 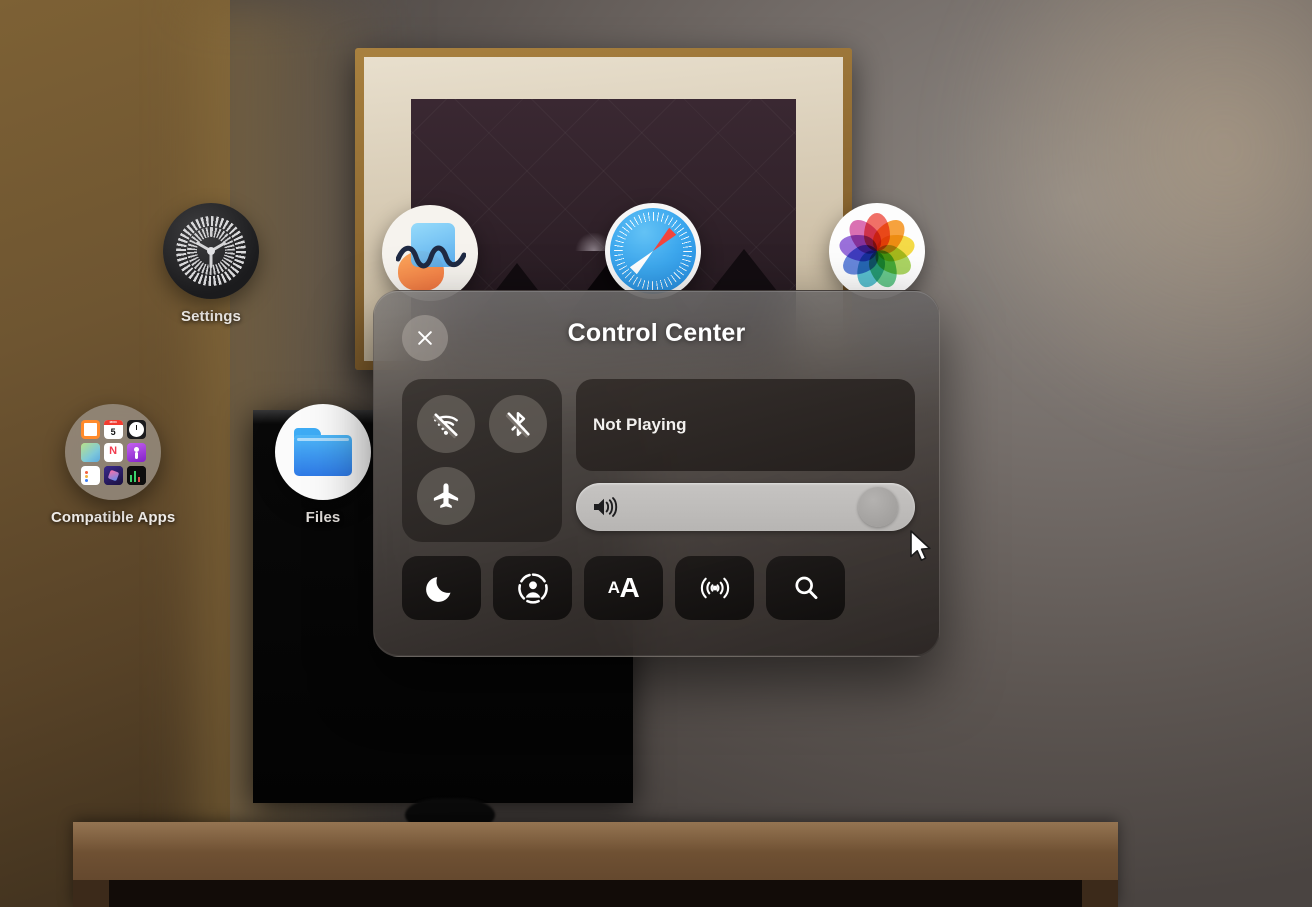 What do you see at coordinates (136, 429) in the screenshot?
I see `mini-app-clock` at bounding box center [136, 429].